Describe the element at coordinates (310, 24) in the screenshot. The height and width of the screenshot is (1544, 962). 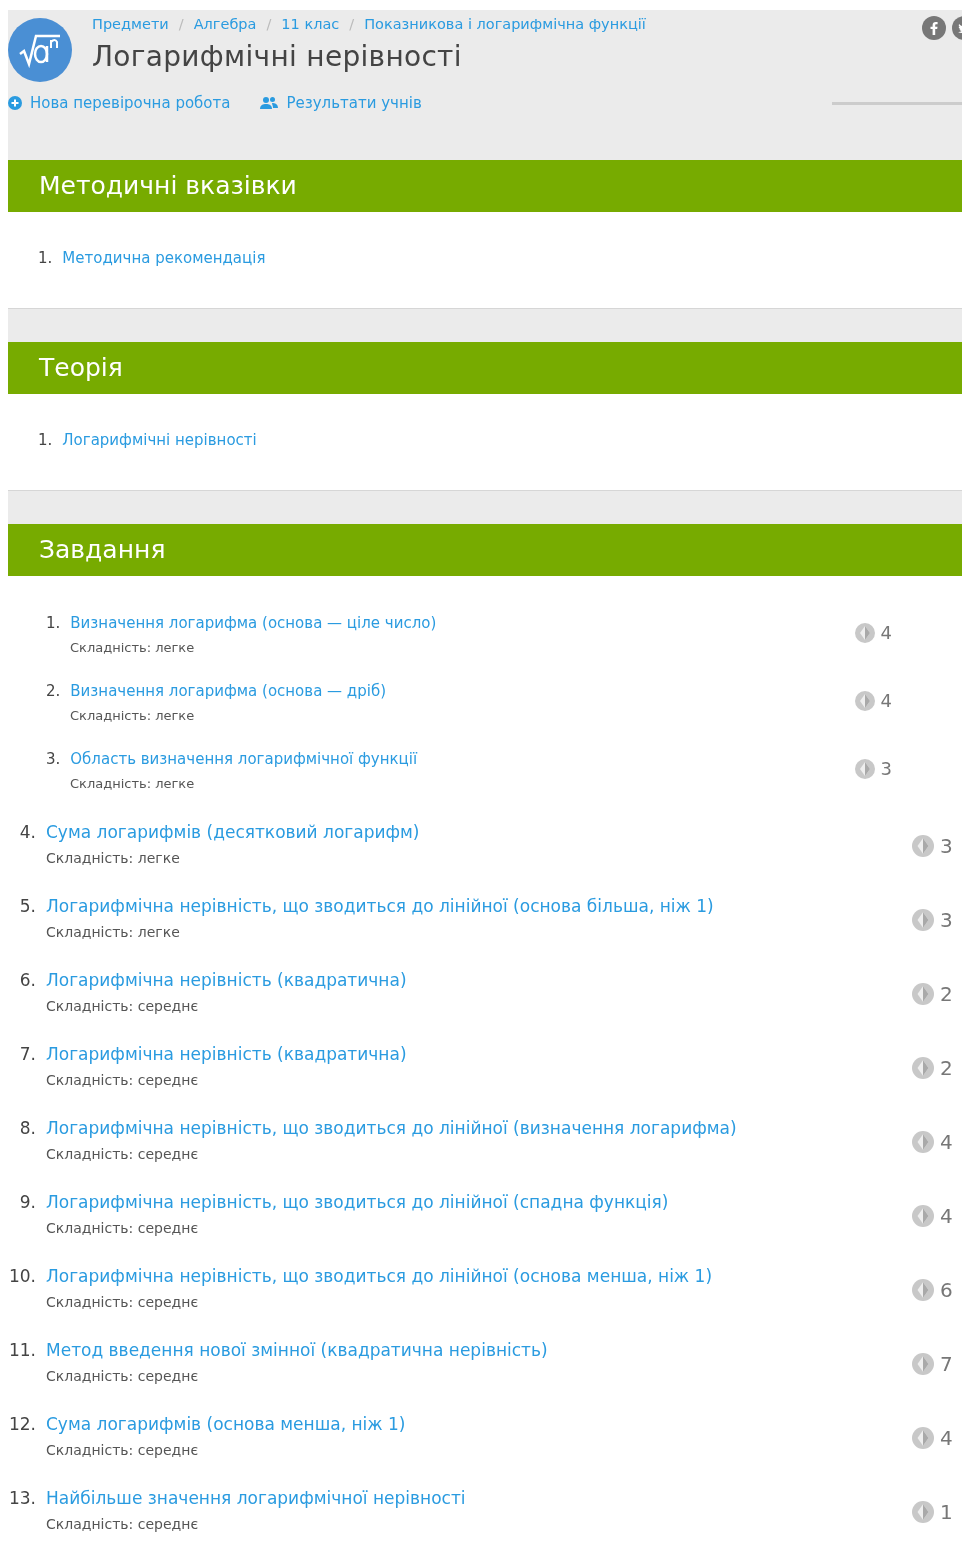
I see `breadcrumb-link: 11 клас` at that location.